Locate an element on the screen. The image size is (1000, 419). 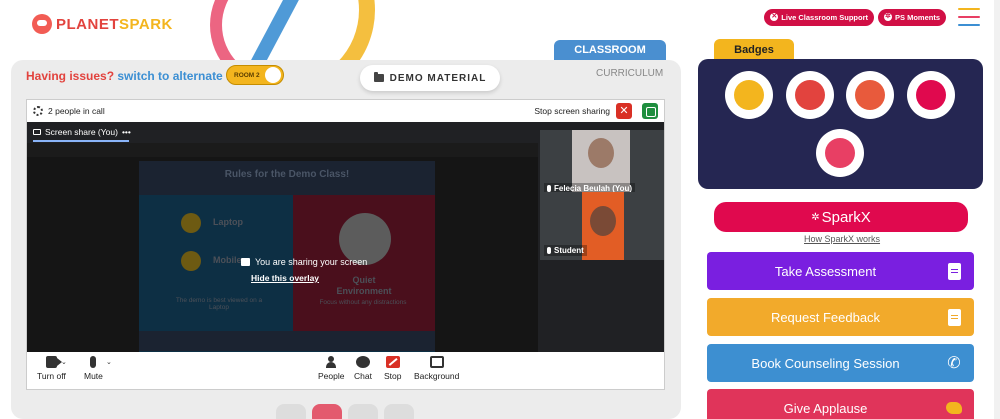
header-actions: ✕ Live Classroom Support ✲ PS Moments is located at coordinates (872, 17).